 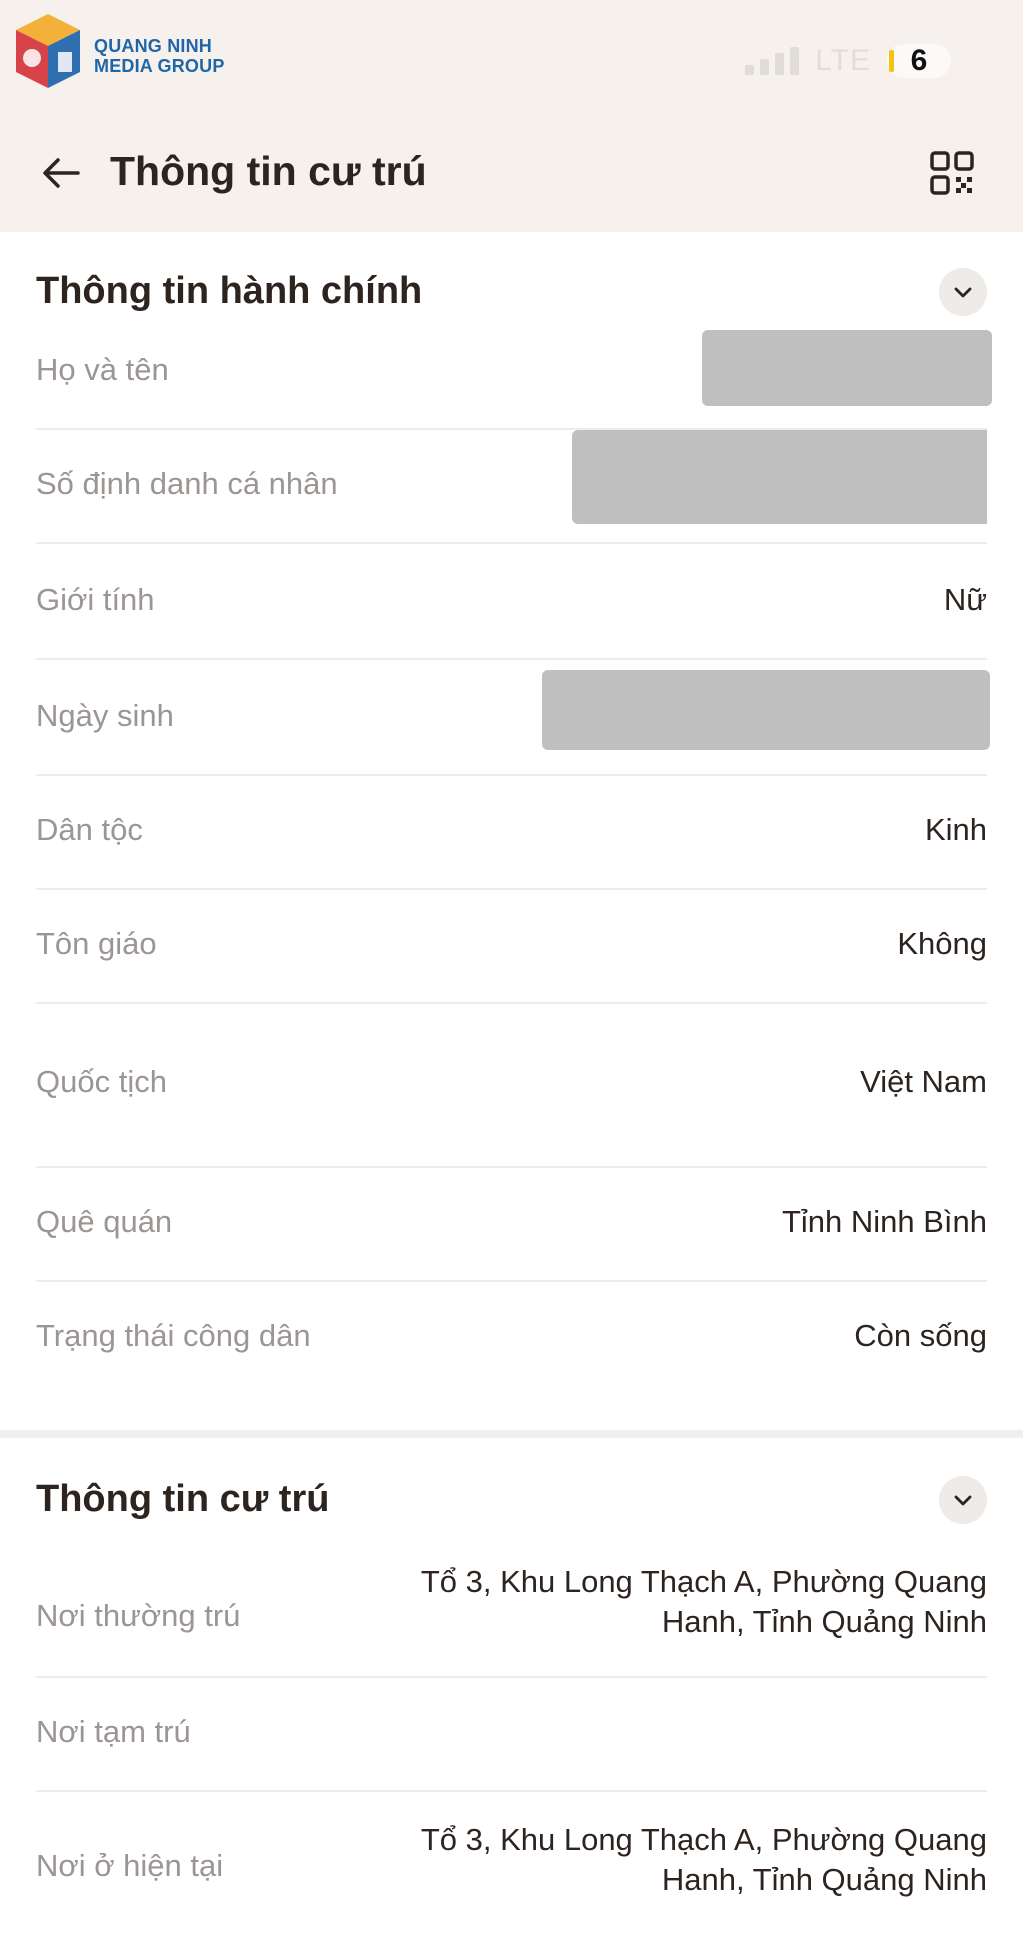 What do you see at coordinates (113, 1731) in the screenshot?
I see `field-label: Nơi tạm trú` at bounding box center [113, 1731].